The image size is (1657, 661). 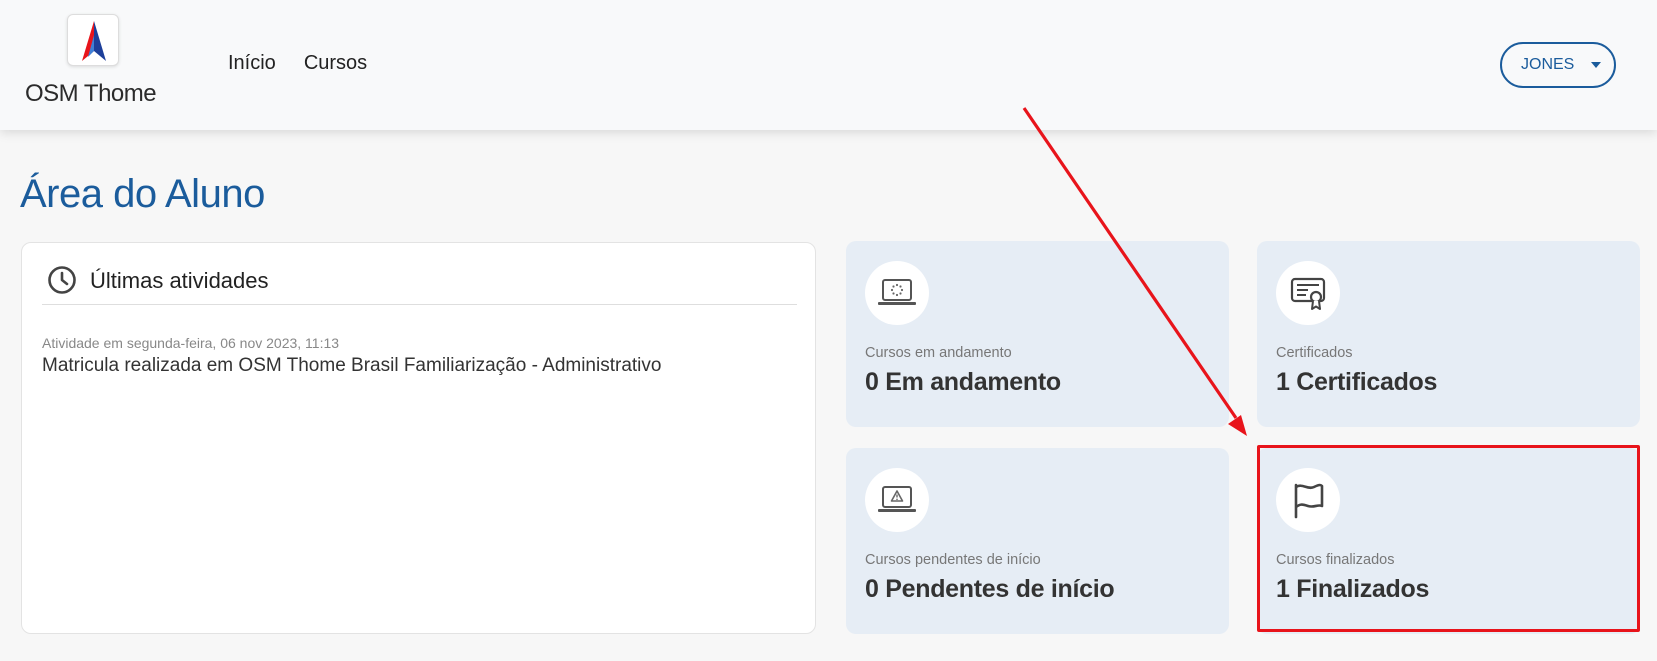 I want to click on certificate-icon, so click(x=1308, y=293).